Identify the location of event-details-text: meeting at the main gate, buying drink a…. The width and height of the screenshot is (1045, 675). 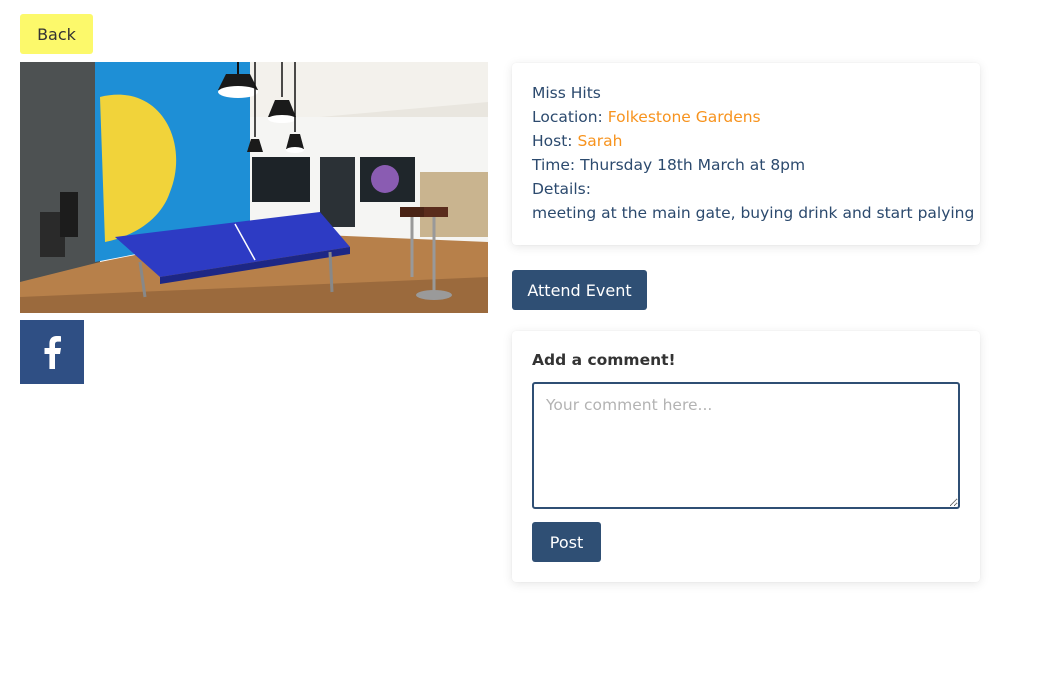
(753, 213).